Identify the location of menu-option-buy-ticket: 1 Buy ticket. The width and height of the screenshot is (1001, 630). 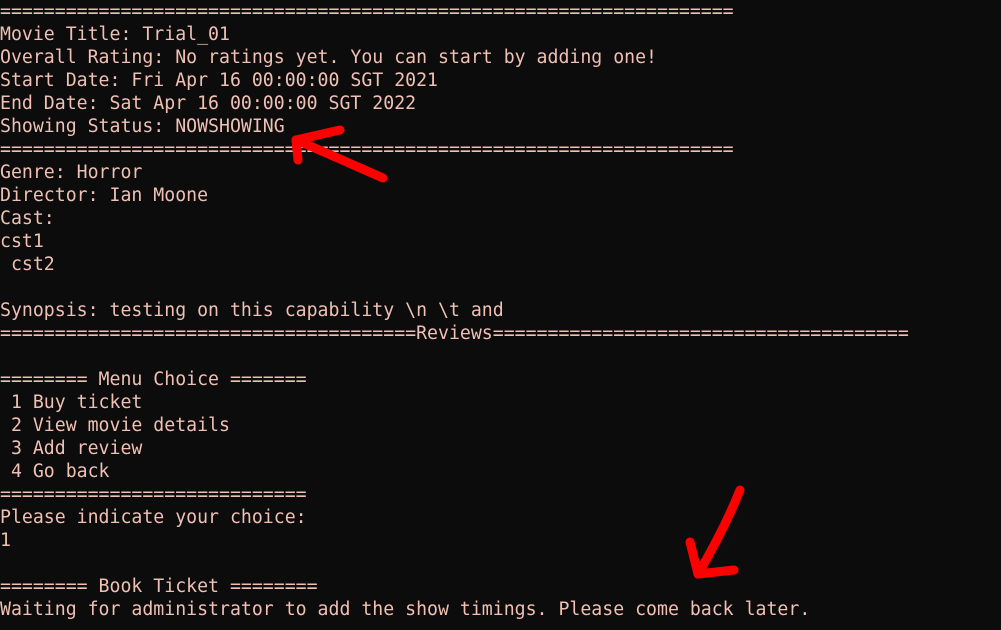
(71, 402).